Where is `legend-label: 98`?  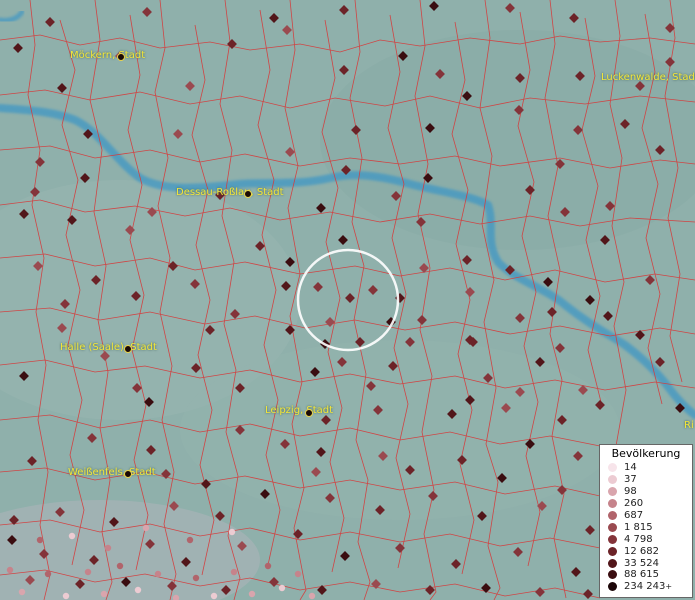
legend-label: 98 is located at coordinates (630, 492).